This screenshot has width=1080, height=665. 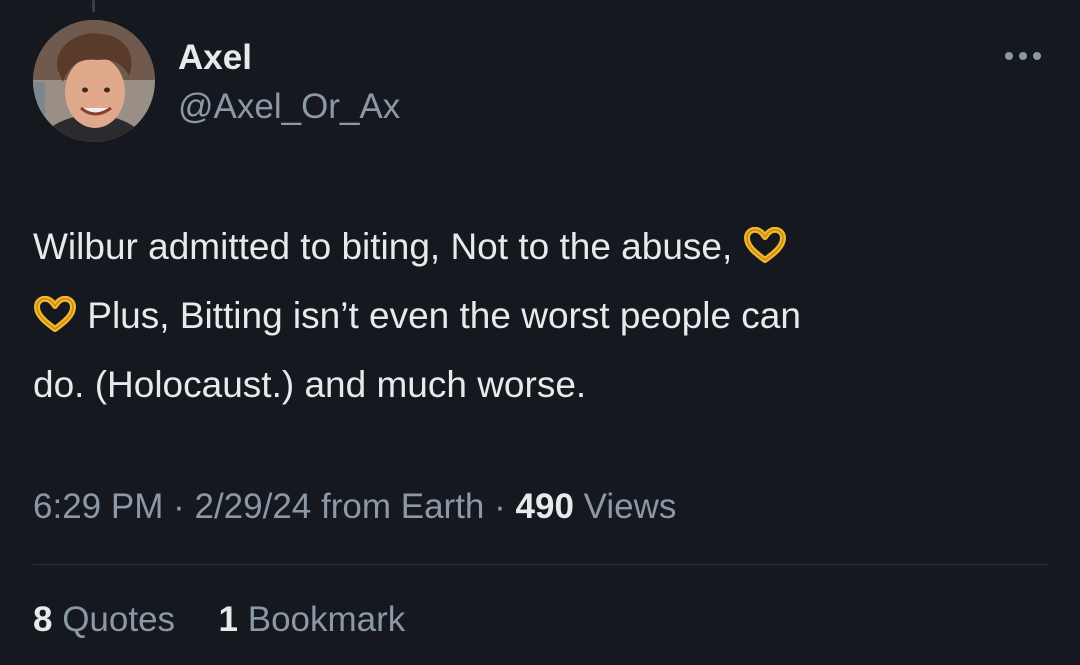 I want to click on divider, so click(x=540, y=564).